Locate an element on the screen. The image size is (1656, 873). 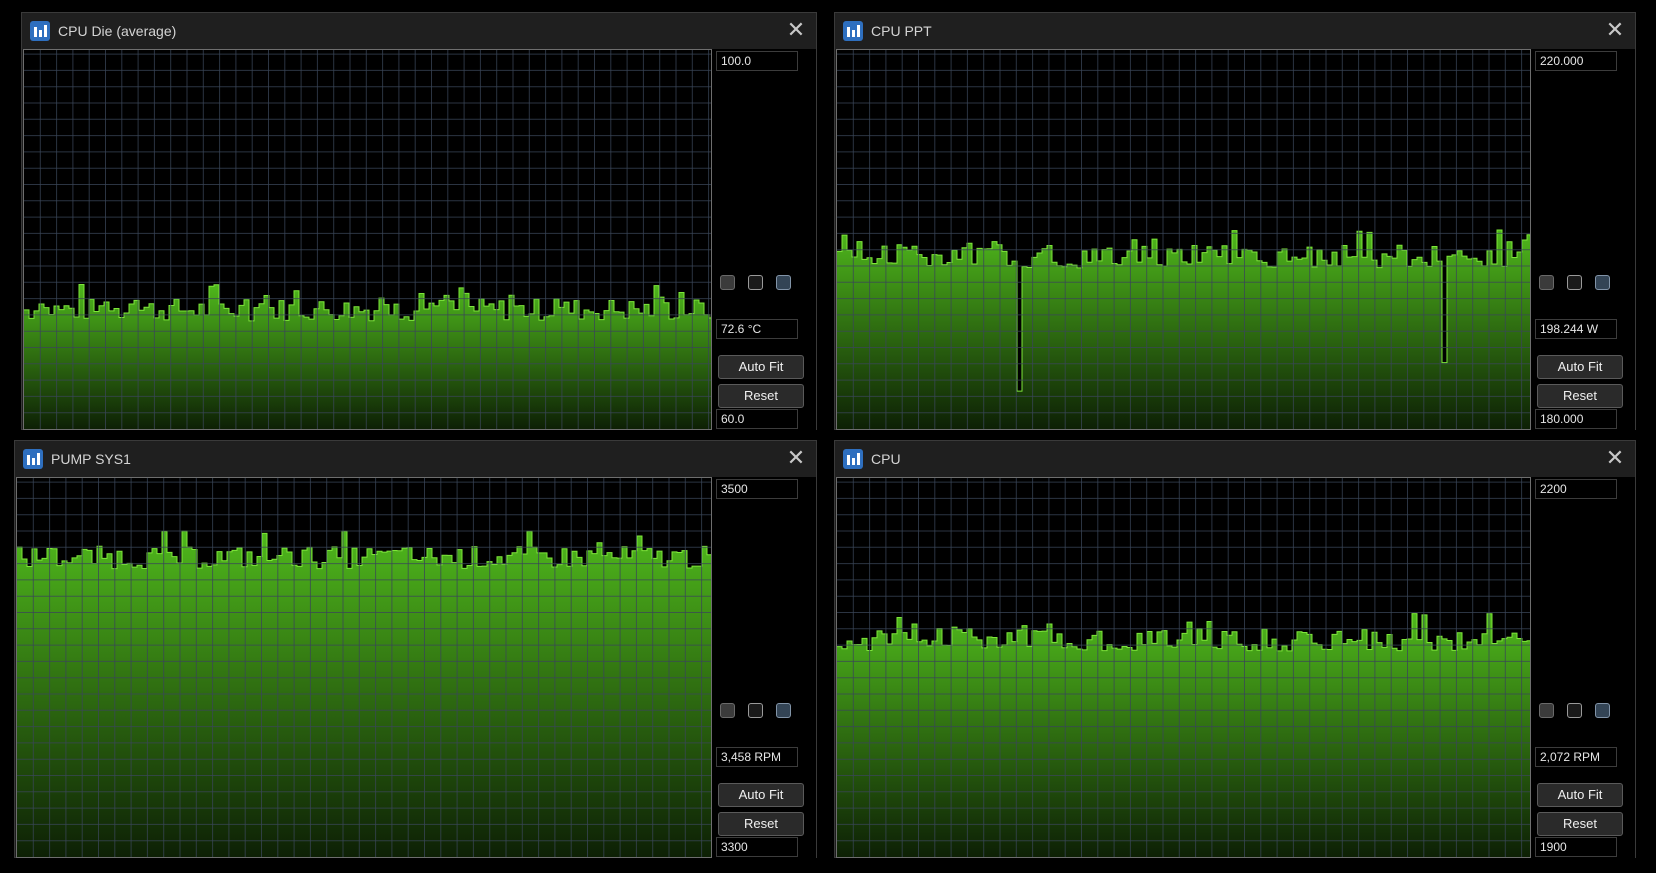
max-value-field: 100.0 is located at coordinates (757, 61).